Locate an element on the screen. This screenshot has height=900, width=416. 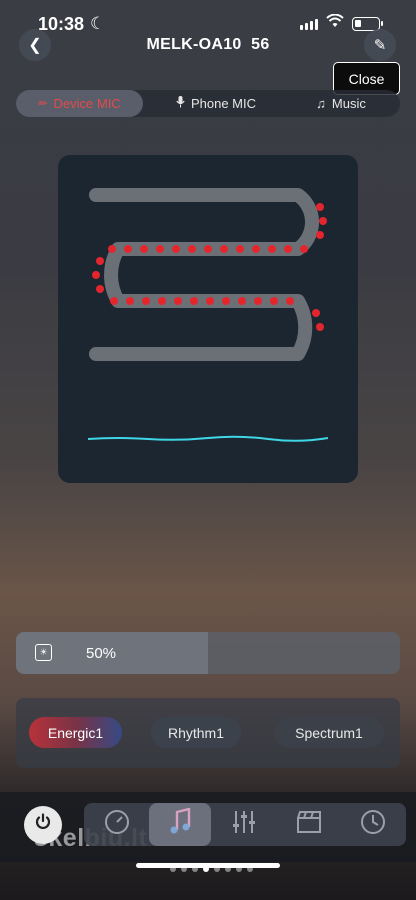
led-strip-path is located at coordinates (204, 274).